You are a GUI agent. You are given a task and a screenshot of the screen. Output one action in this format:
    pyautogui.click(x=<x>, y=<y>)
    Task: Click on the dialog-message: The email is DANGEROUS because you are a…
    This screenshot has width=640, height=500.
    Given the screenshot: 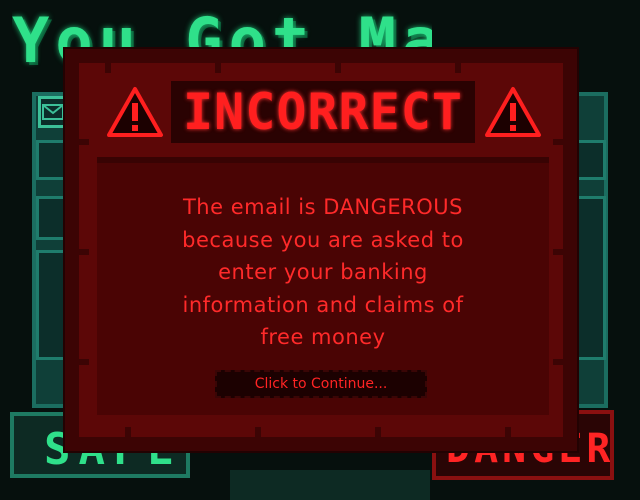 What is the action you would take?
    pyautogui.click(x=323, y=272)
    